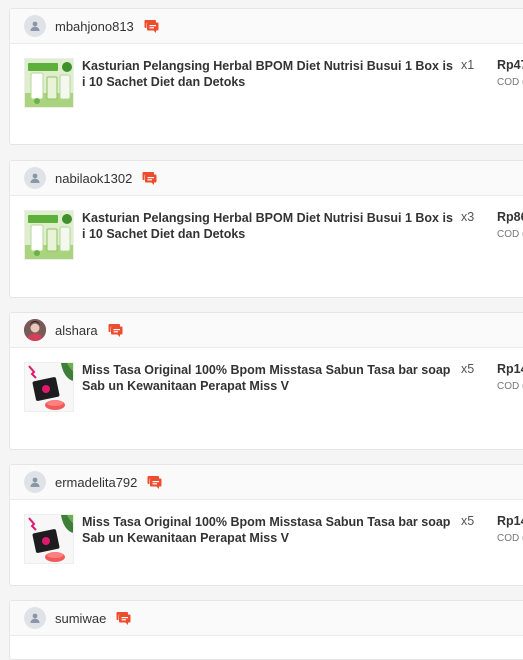 Image resolution: width=523 pixels, height=660 pixels. What do you see at coordinates (96, 482) in the screenshot?
I see `buyer-username: ermadelita792` at bounding box center [96, 482].